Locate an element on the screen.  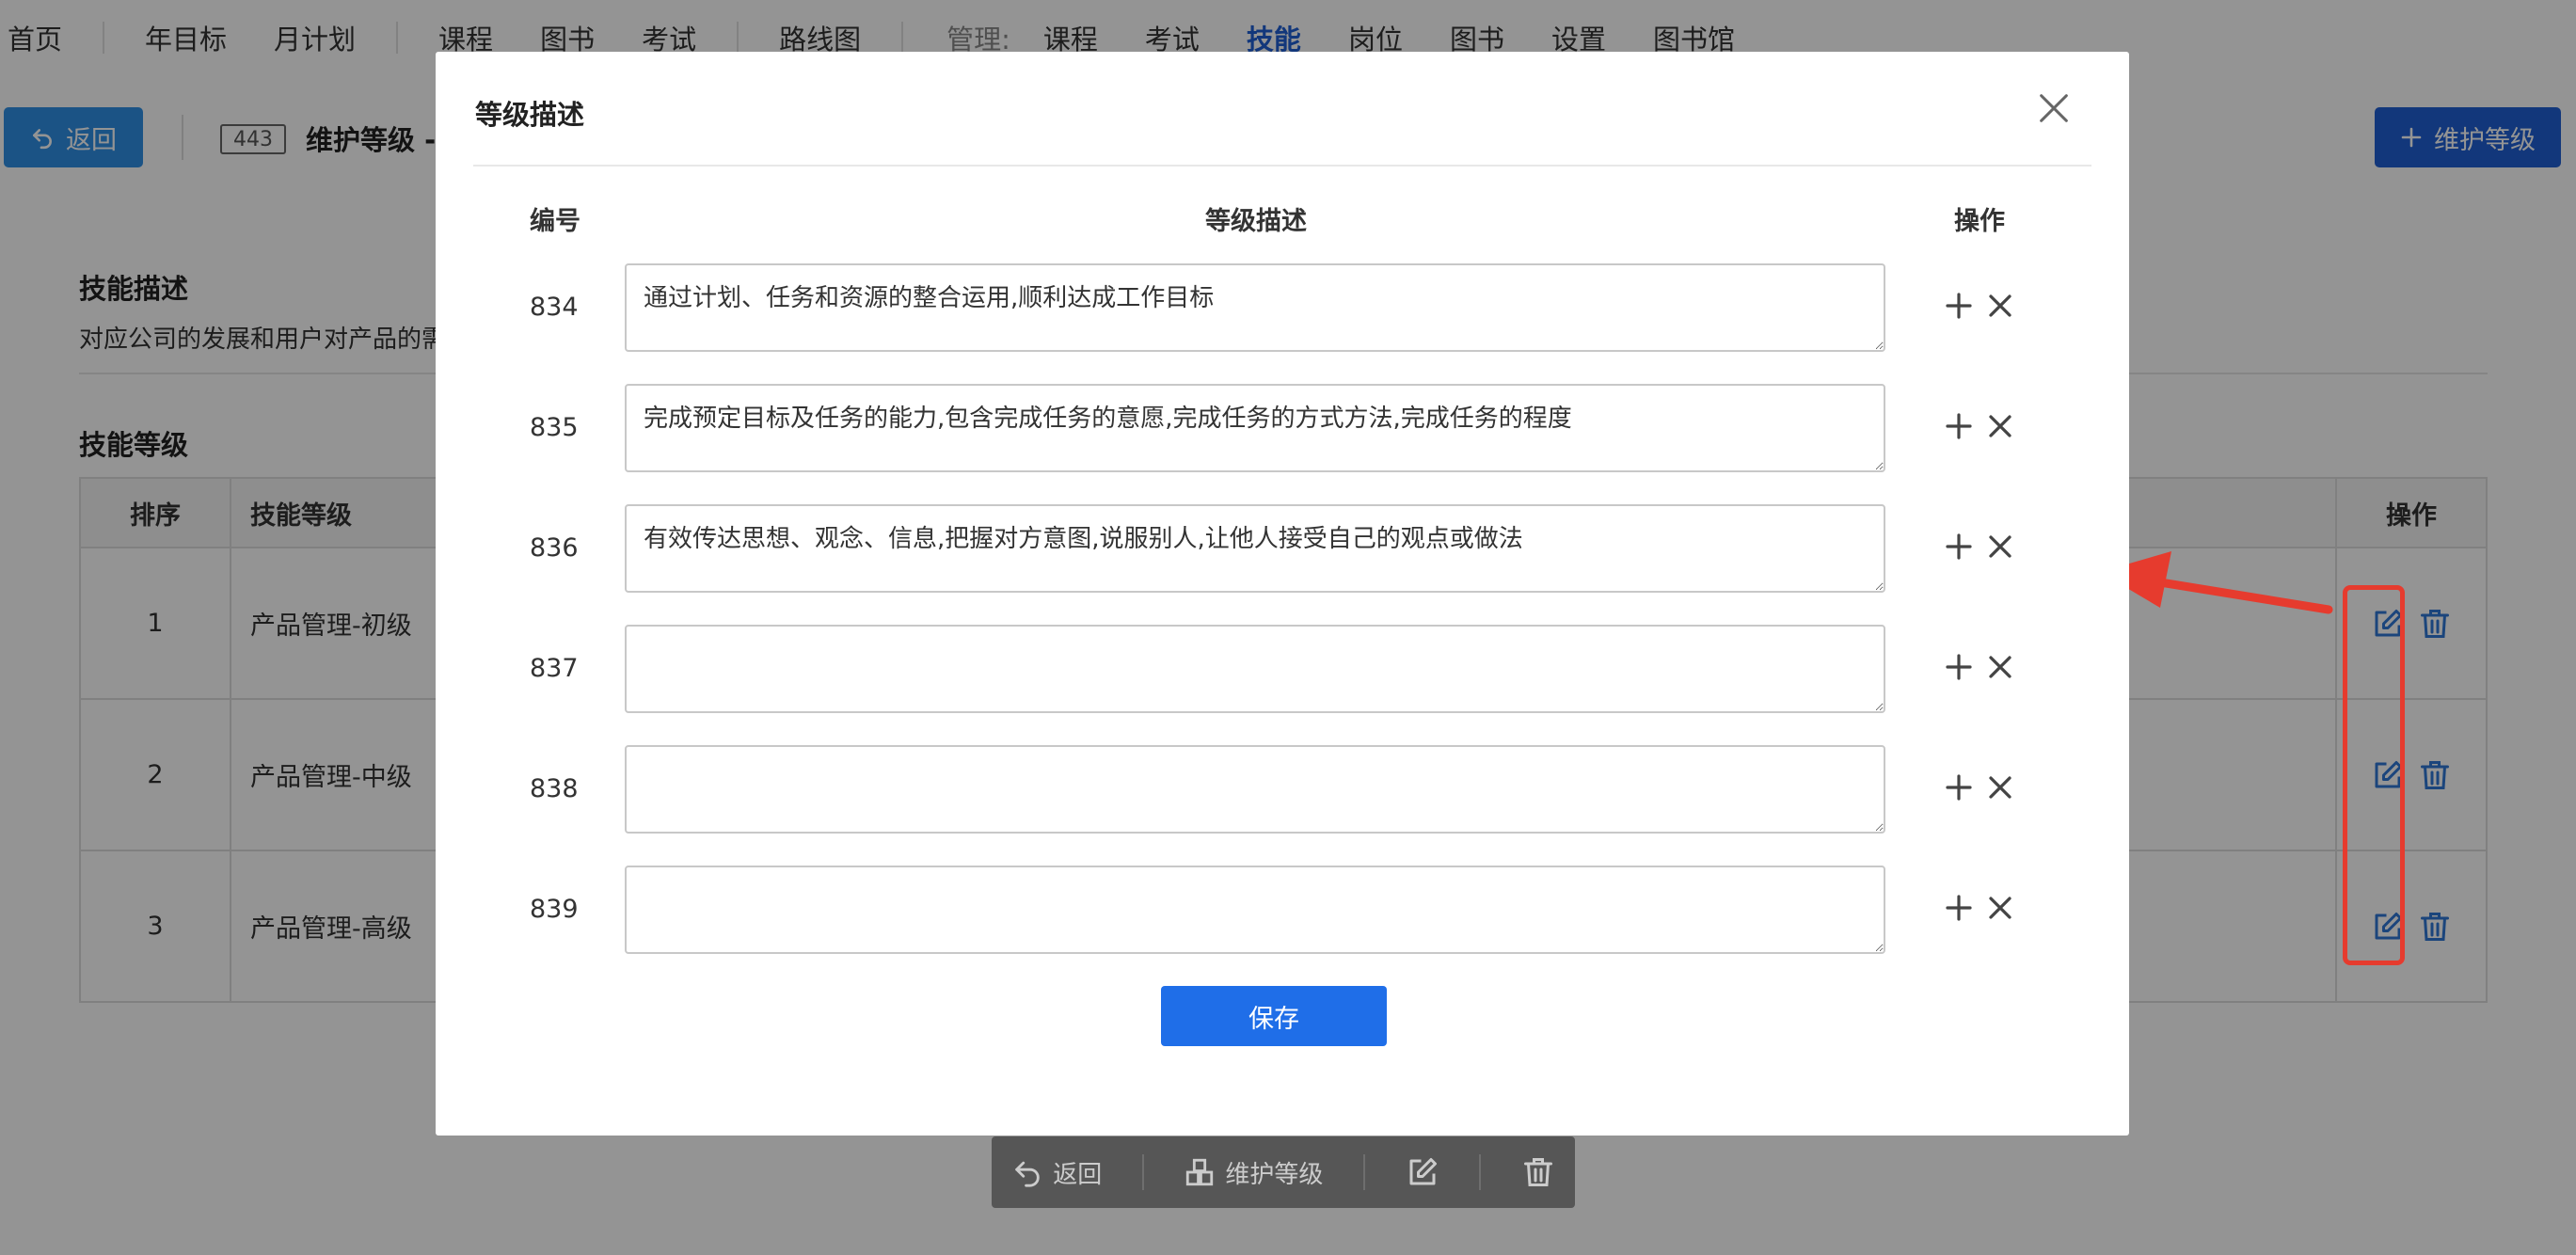
bottom-toolbar: 返回 维护等级 is located at coordinates (1284, 1172).